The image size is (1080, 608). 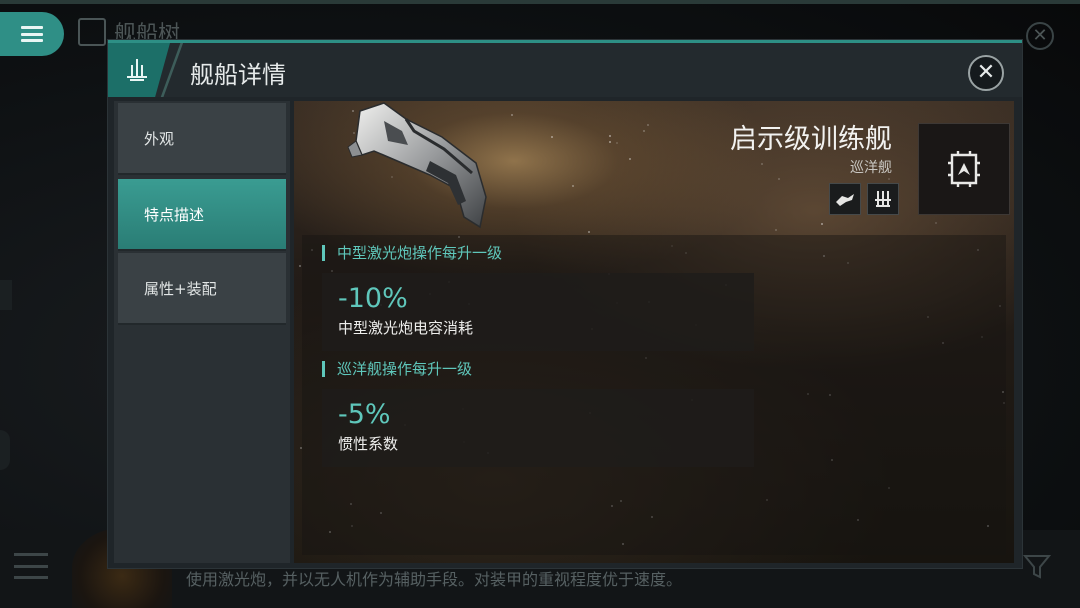 I want to click on bonus-label: 惯性系数, so click(x=368, y=444).